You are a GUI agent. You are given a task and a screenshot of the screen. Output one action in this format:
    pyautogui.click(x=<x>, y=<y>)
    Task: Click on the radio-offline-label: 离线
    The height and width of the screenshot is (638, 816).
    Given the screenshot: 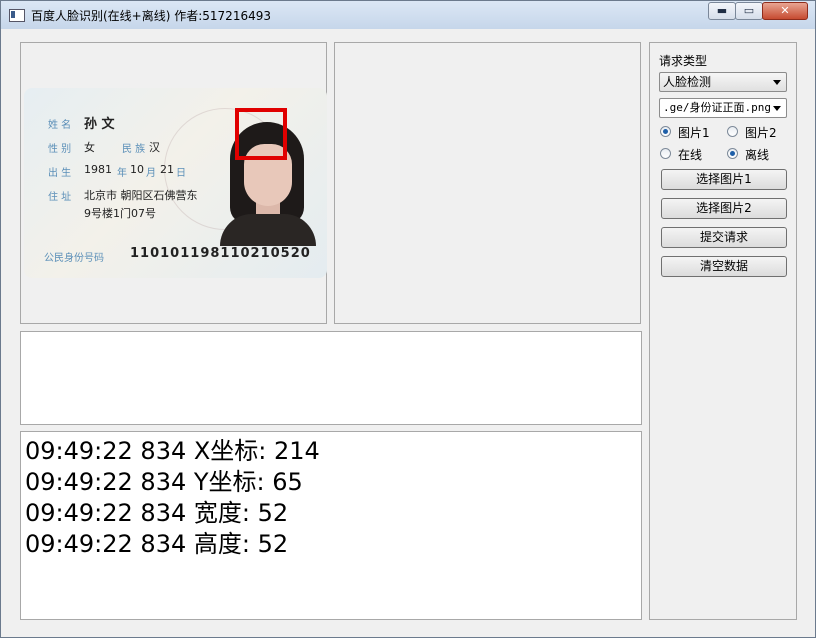 What is the action you would take?
    pyautogui.click(x=757, y=155)
    